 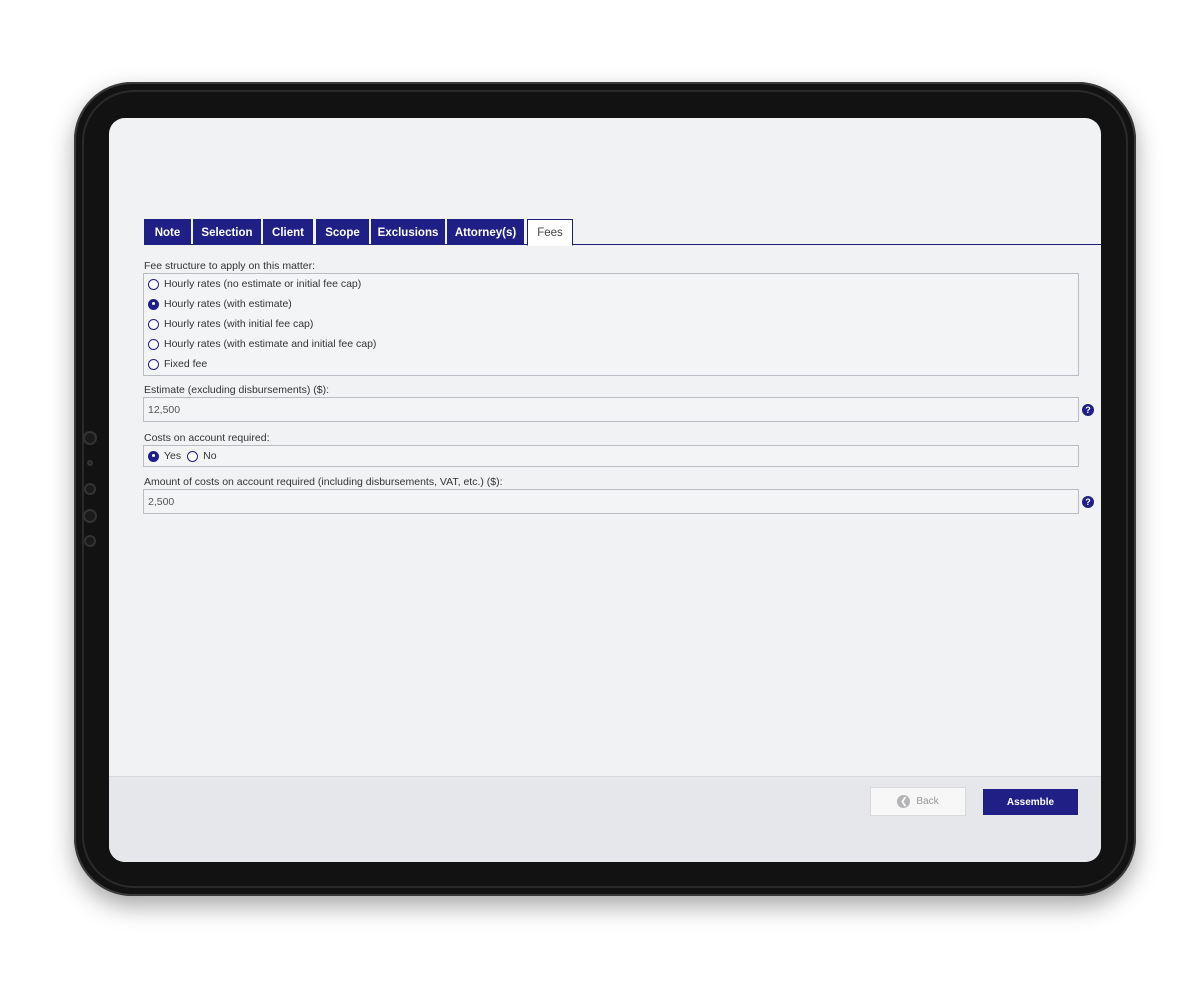 What do you see at coordinates (210, 456) in the screenshot?
I see `no-label: No` at bounding box center [210, 456].